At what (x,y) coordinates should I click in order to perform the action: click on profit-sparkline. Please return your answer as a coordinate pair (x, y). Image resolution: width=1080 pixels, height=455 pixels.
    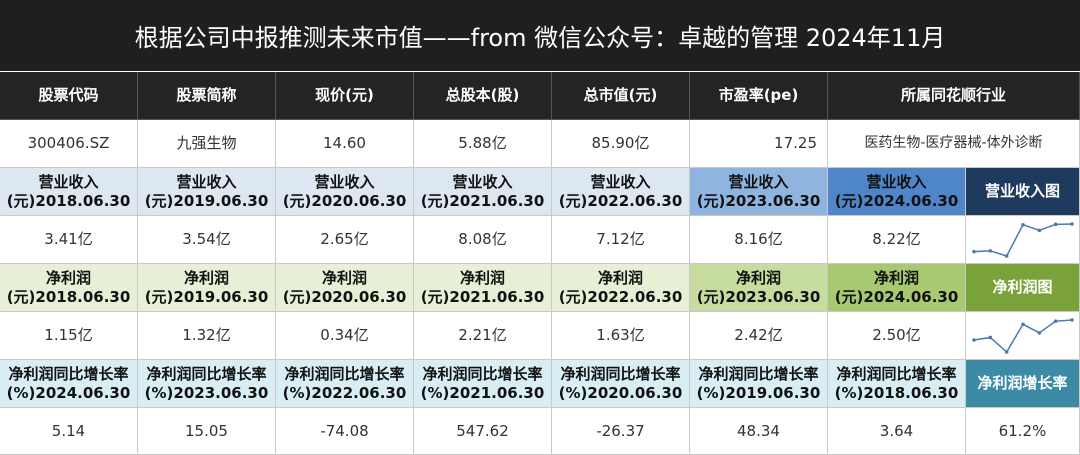
    Looking at the image, I should click on (1022, 335).